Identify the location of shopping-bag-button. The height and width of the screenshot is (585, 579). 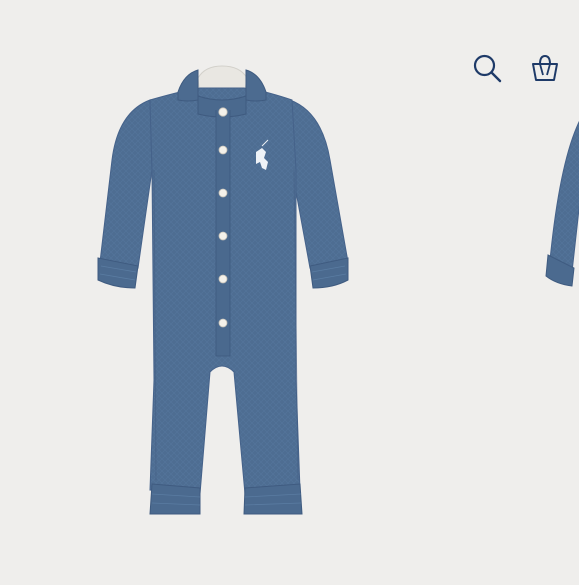
(545, 68).